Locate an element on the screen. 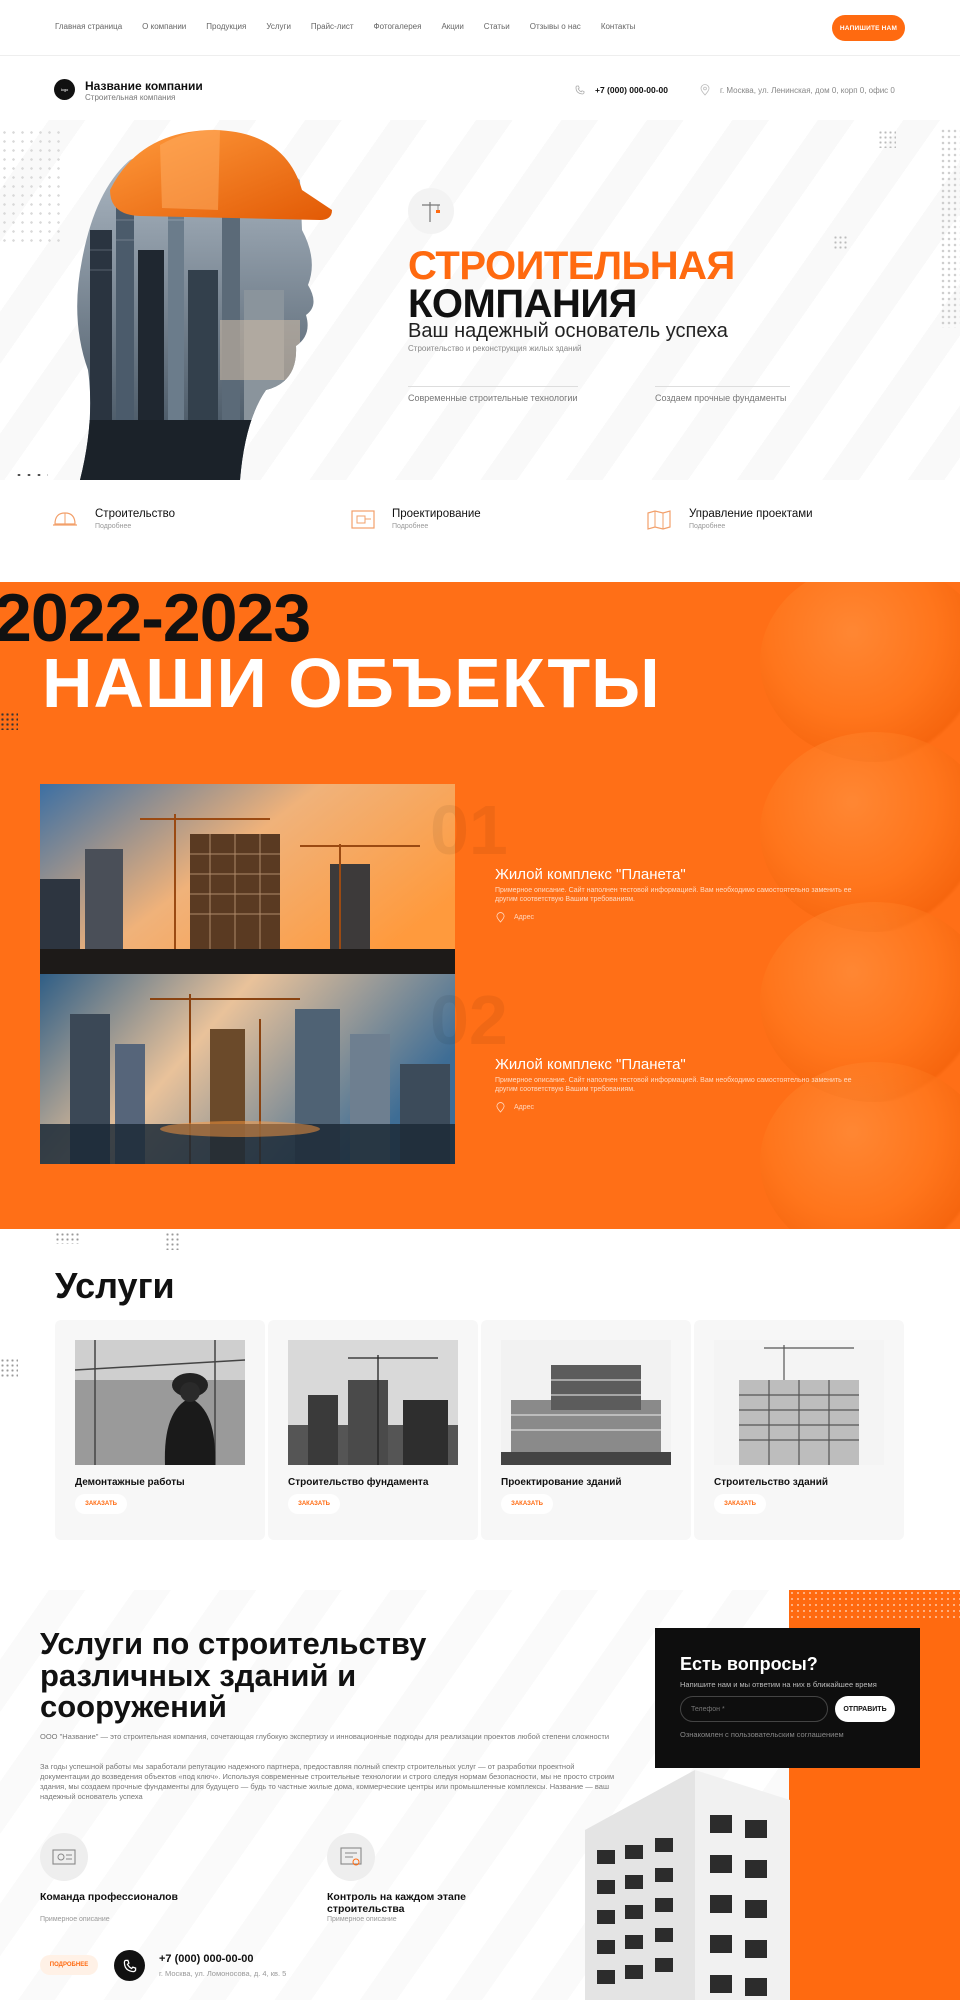  service-card: Проектирование зданий ЗАКАЗАТЬ is located at coordinates (586, 1430).